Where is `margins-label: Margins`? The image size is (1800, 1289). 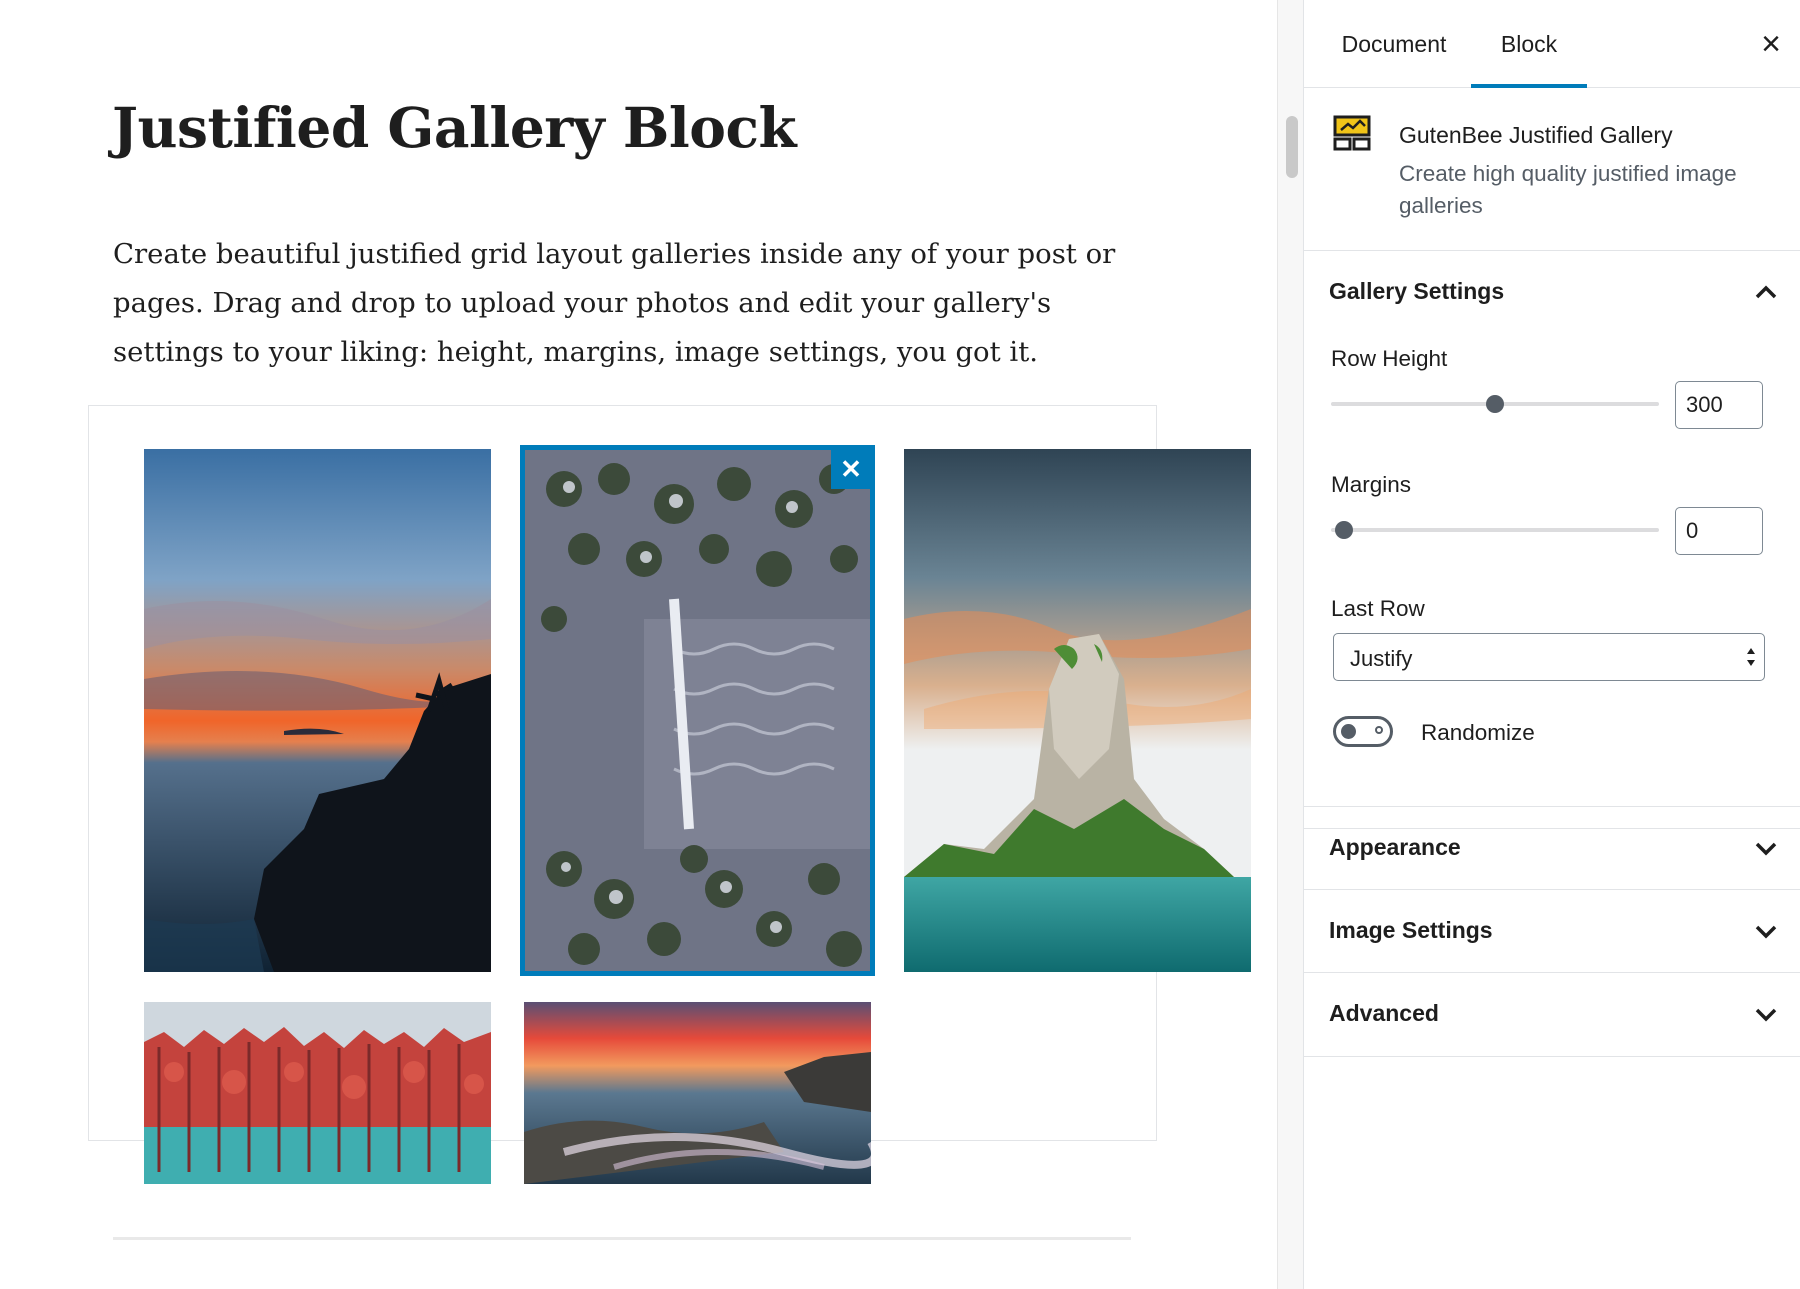 margins-label: Margins is located at coordinates (1371, 484).